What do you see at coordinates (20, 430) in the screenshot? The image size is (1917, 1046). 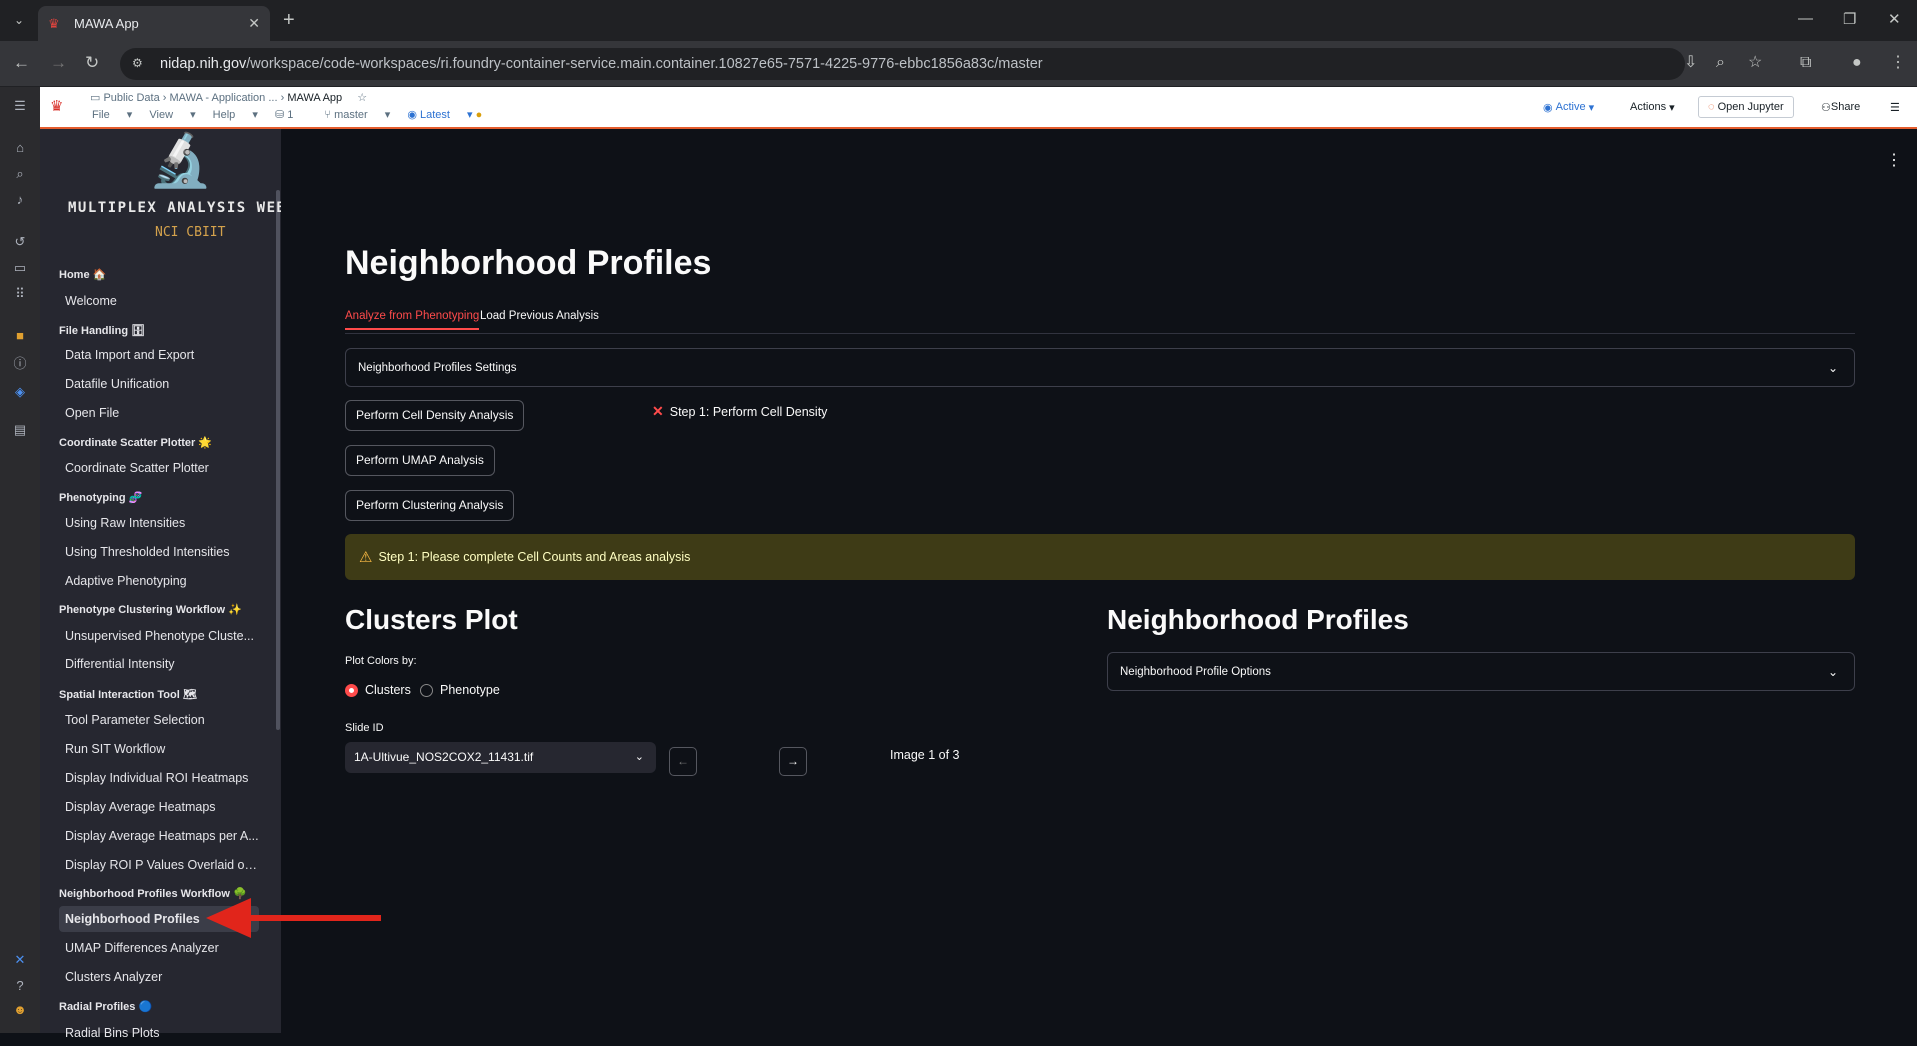 I see `folder-icon: ▤` at bounding box center [20, 430].